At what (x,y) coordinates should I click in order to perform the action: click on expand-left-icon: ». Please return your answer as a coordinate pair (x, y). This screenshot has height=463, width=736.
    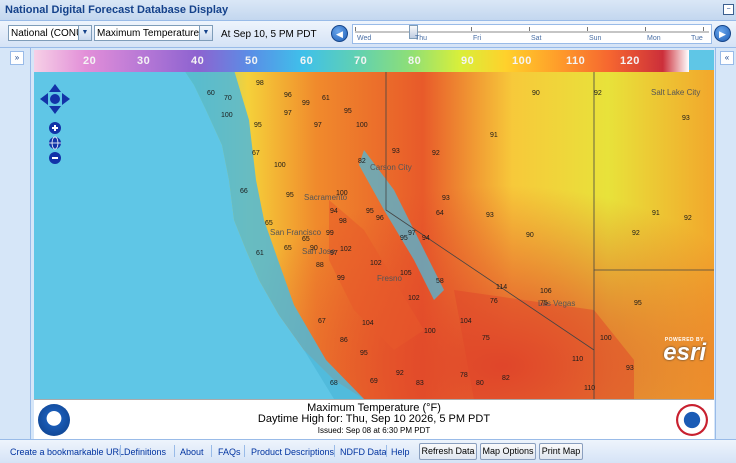
    Looking at the image, I should click on (17, 58).